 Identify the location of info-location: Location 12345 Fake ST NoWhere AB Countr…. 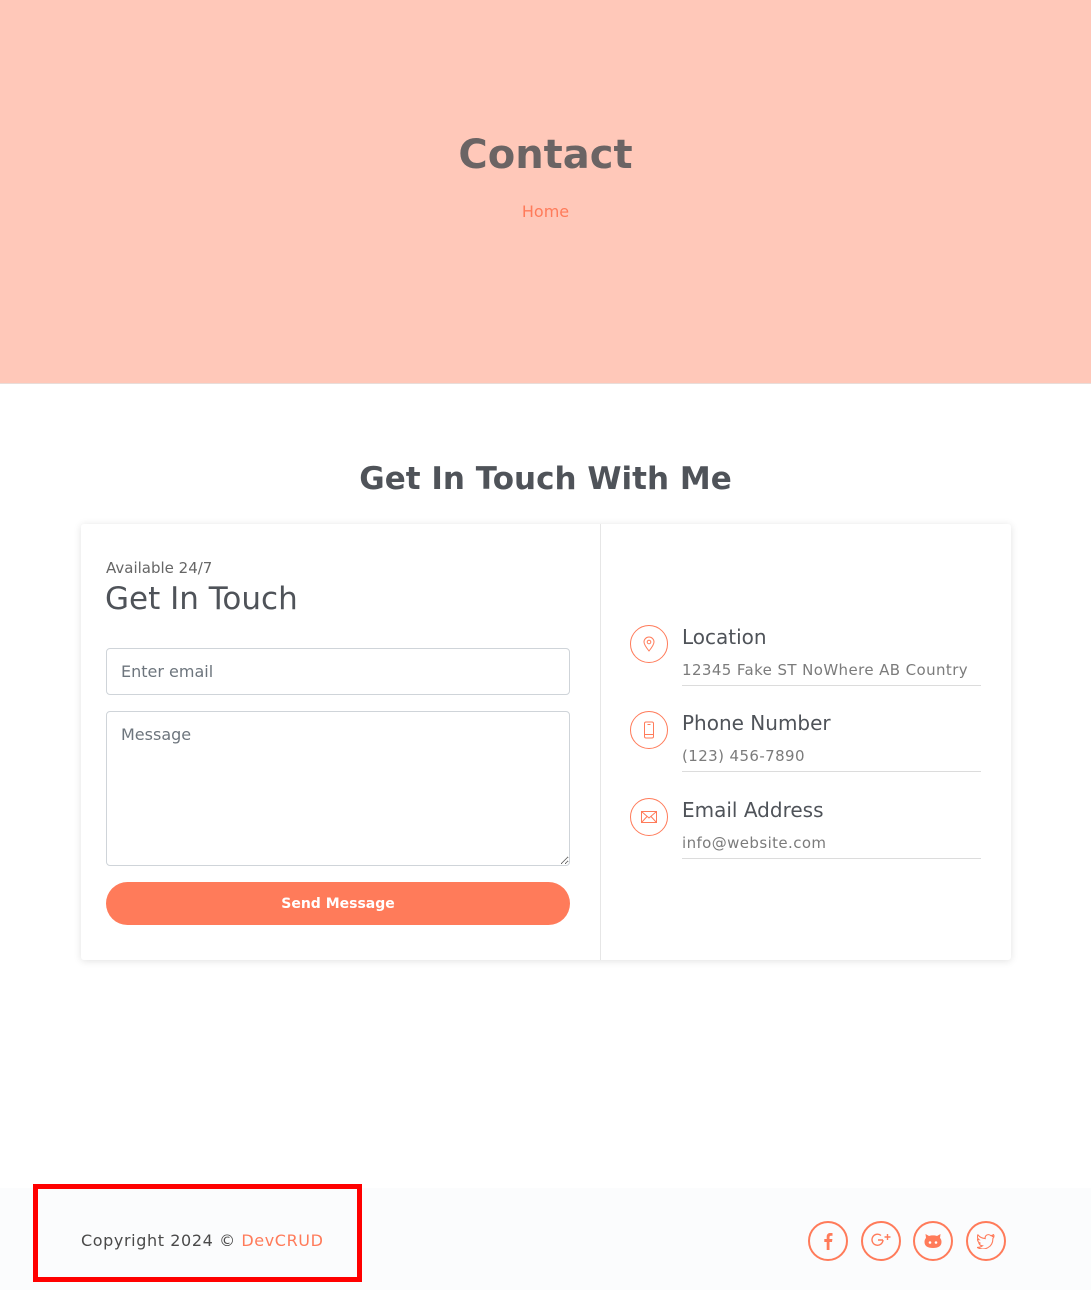
(805, 656).